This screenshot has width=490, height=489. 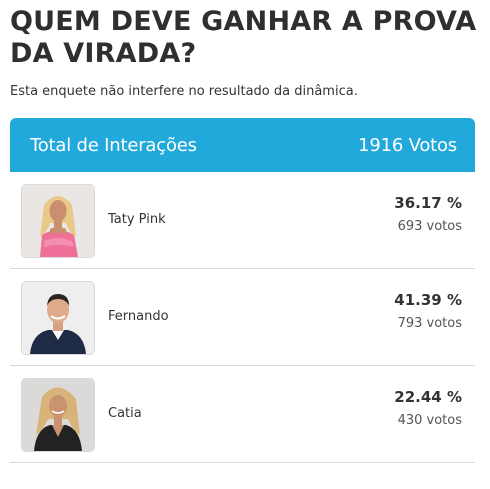 What do you see at coordinates (125, 413) in the screenshot?
I see `option-name: Catia` at bounding box center [125, 413].